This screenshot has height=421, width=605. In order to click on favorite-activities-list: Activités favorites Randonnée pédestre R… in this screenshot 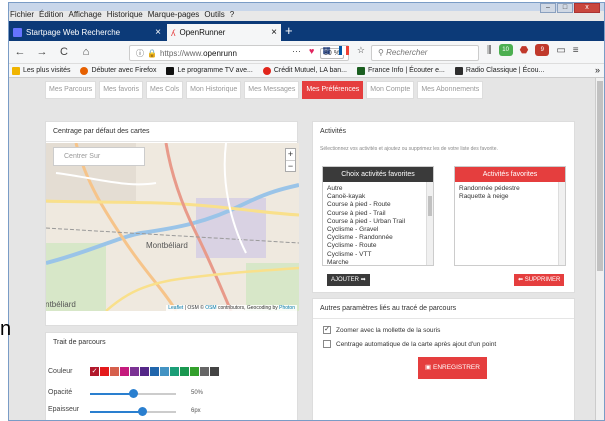, I will do `click(510, 216)`.